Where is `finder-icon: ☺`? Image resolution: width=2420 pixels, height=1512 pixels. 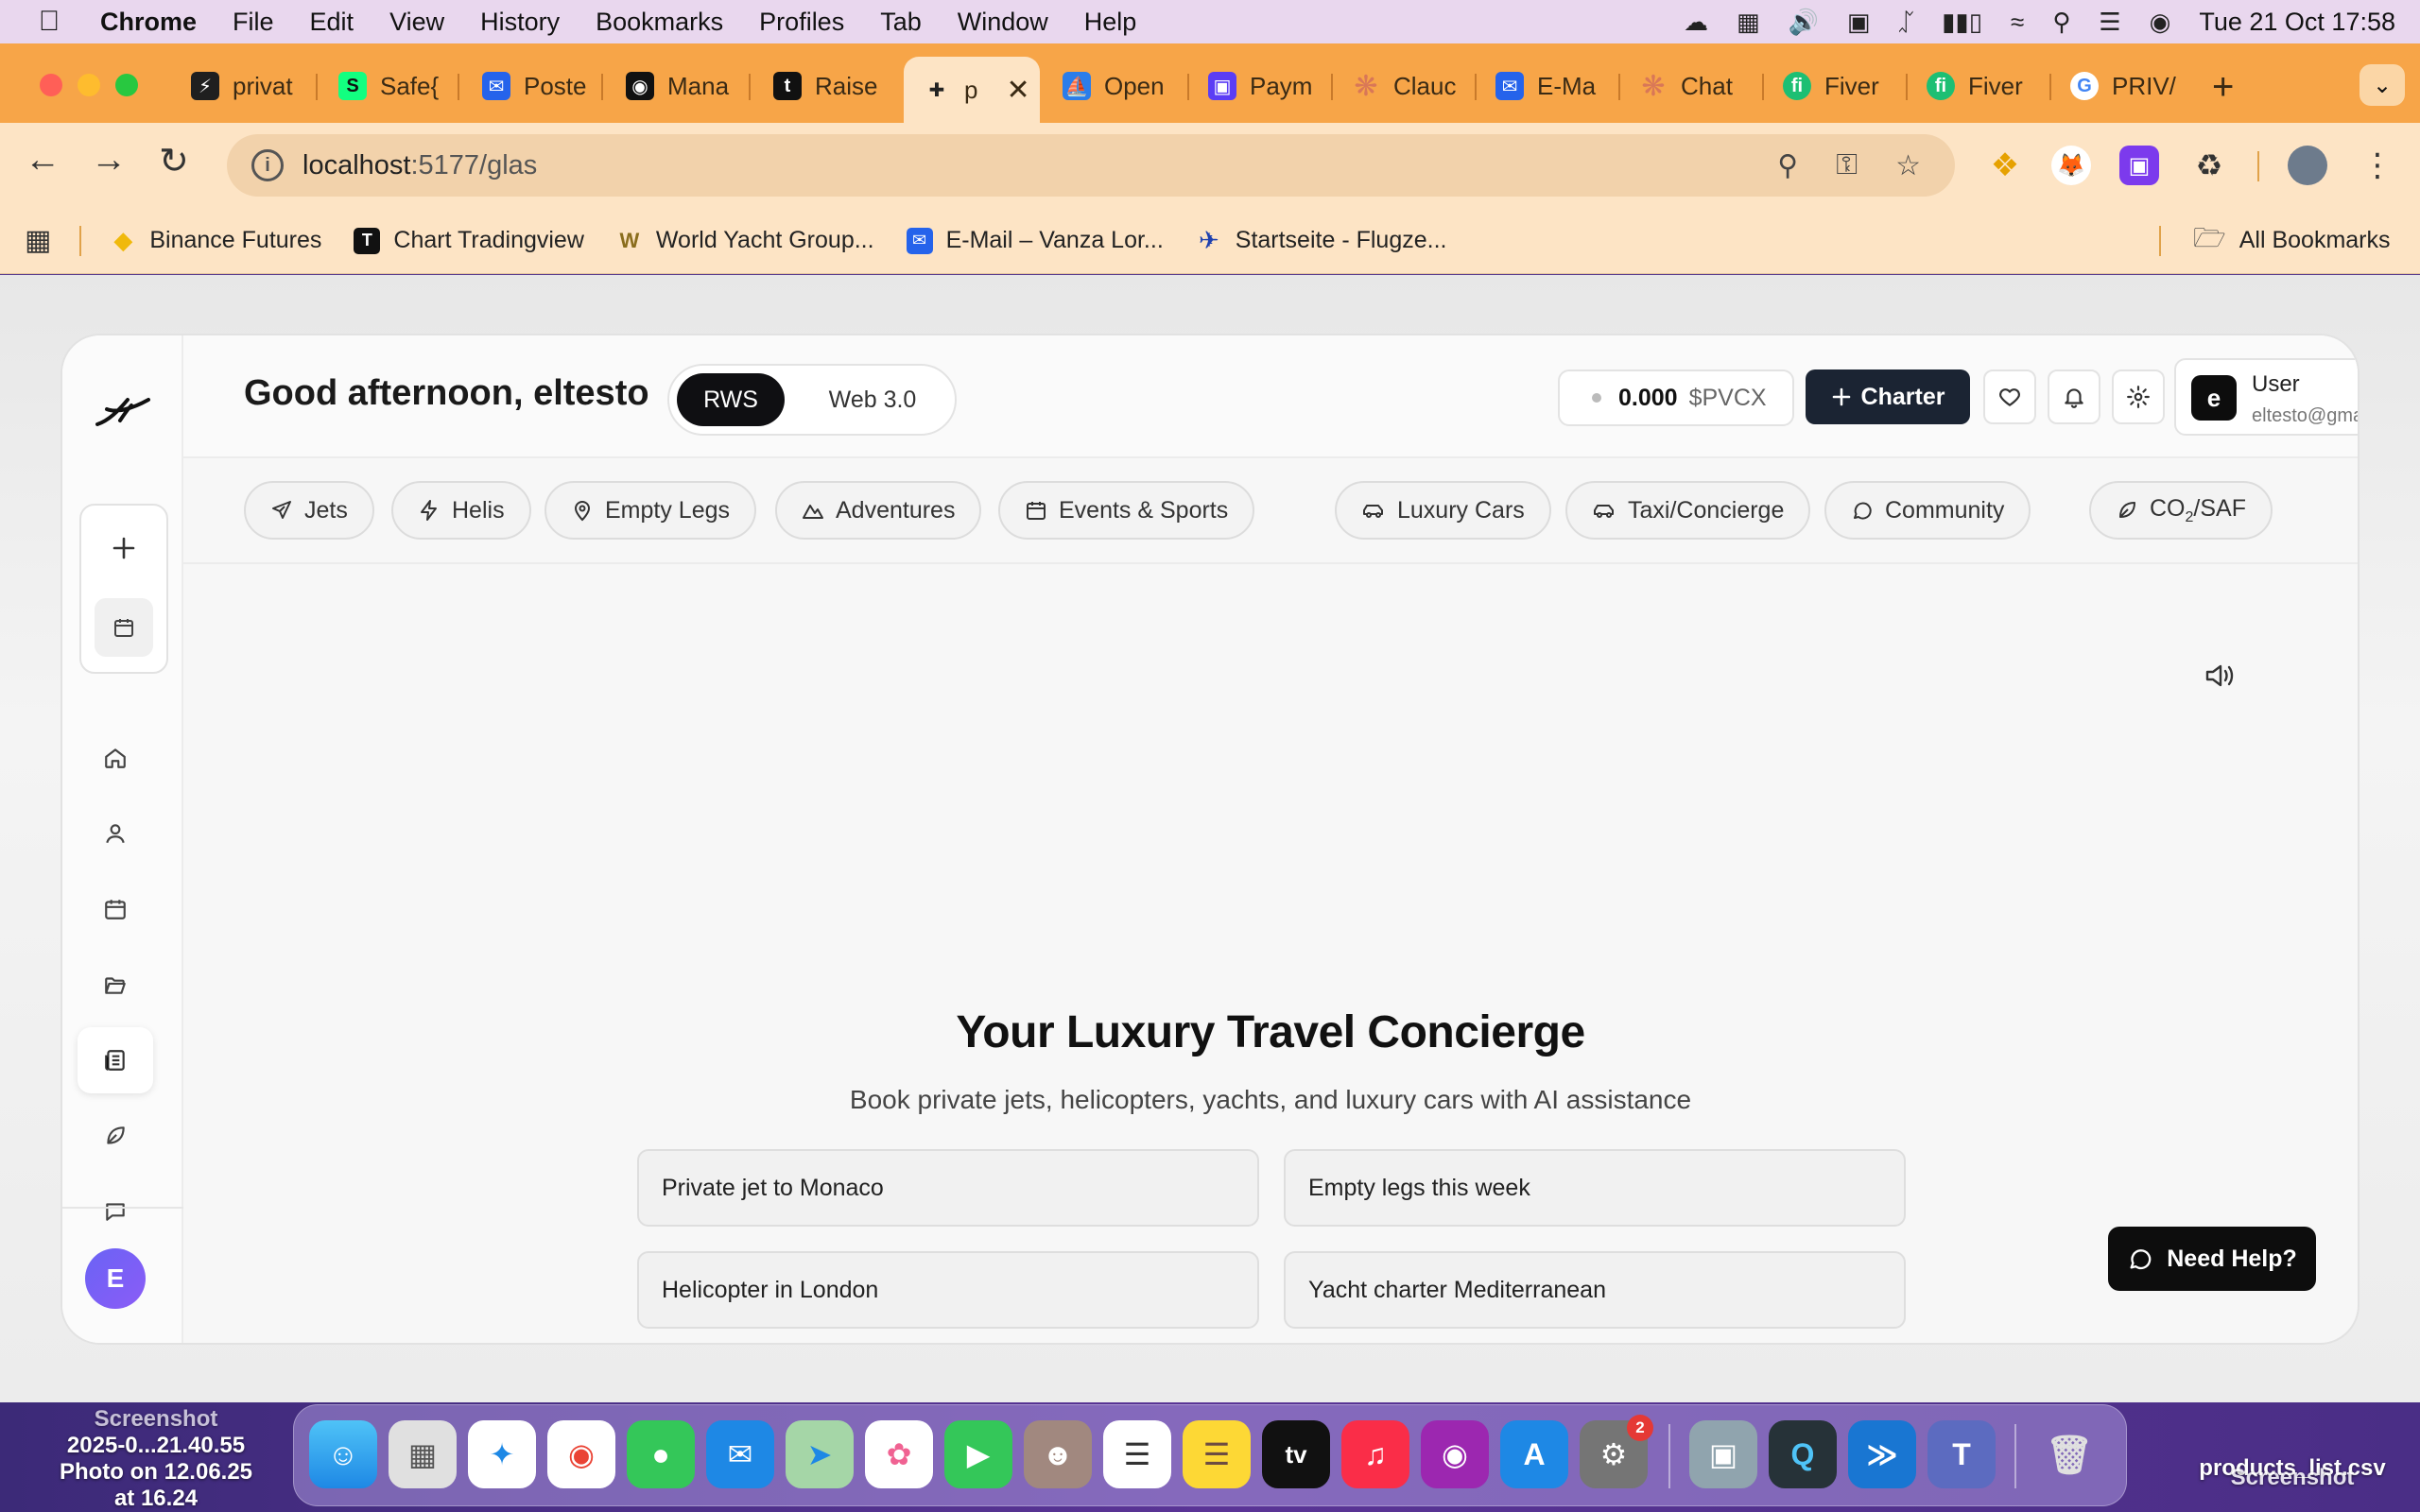
finder-icon: ☺ is located at coordinates (343, 1454).